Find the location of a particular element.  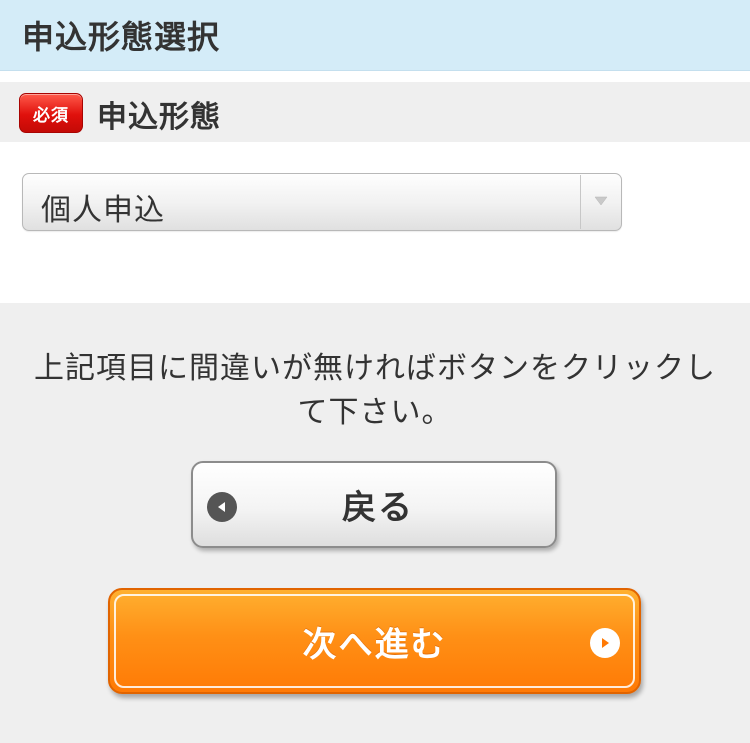

select-value: 個人申込 is located at coordinates (103, 210).